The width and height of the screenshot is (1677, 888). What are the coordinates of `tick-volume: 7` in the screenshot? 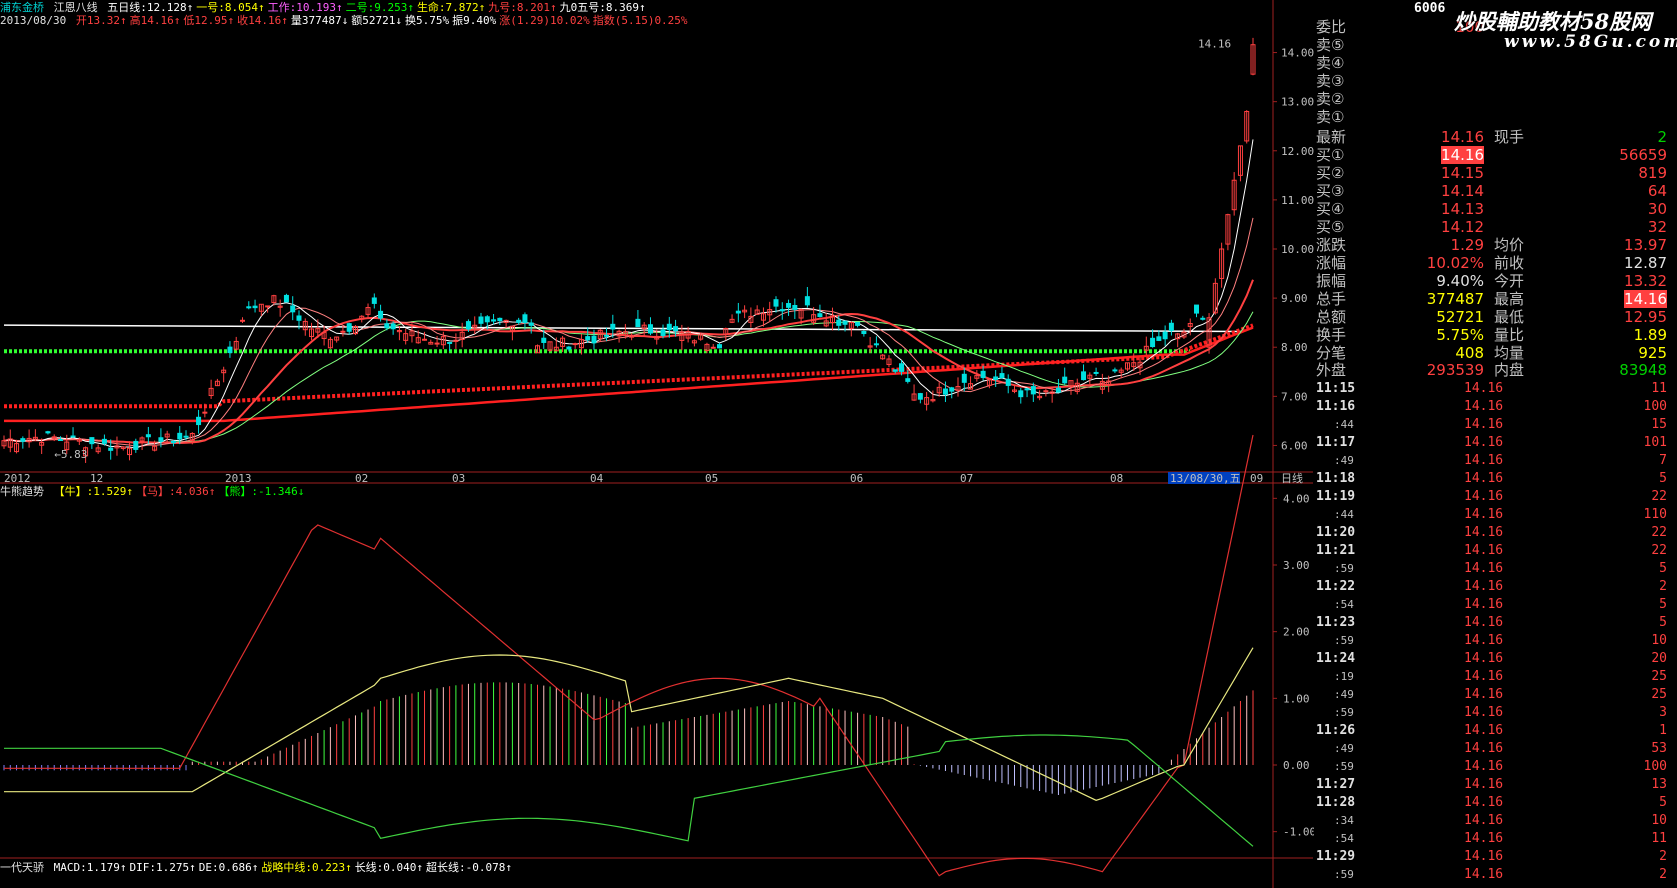 It's located at (1663, 460).